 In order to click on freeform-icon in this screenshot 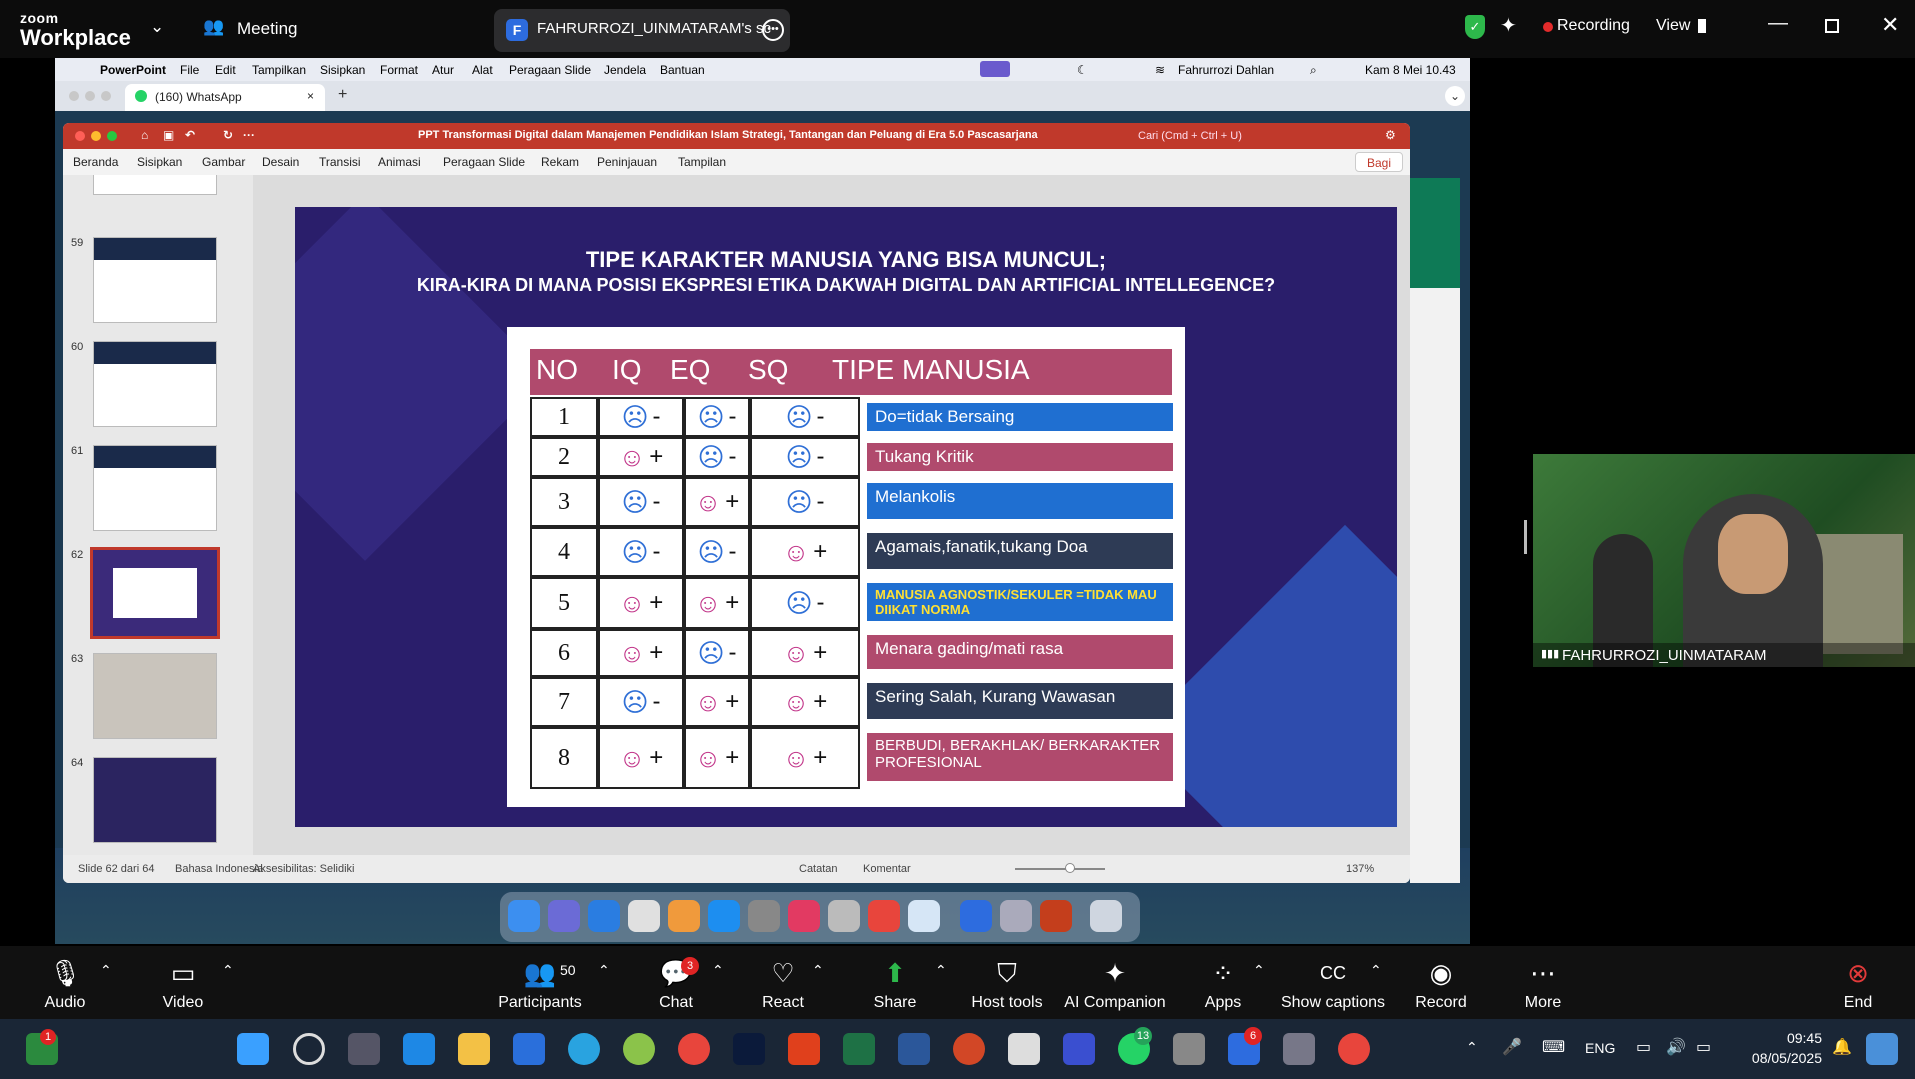, I will do `click(924, 916)`.